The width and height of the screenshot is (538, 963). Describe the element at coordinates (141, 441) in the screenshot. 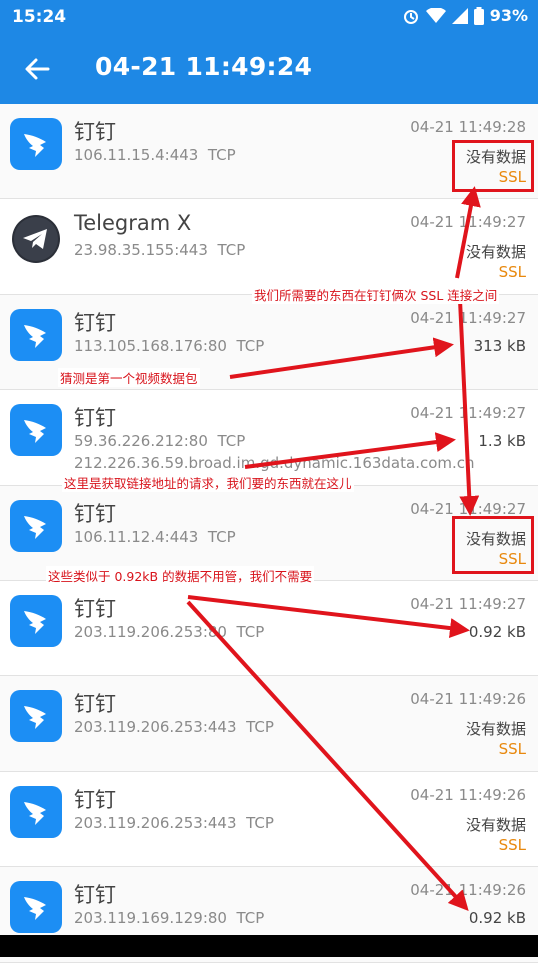

I see `address-value: 59.36.226.212:80` at that location.